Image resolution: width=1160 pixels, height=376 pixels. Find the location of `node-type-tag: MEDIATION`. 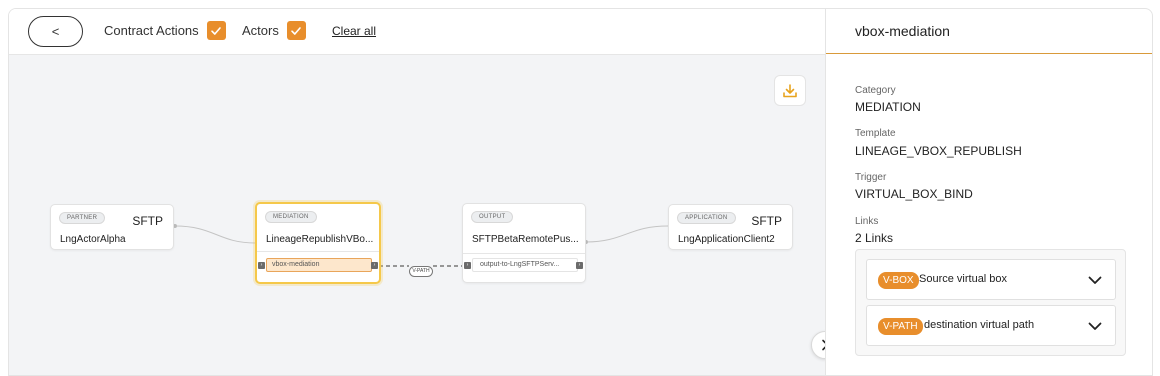

node-type-tag: MEDIATION is located at coordinates (291, 217).